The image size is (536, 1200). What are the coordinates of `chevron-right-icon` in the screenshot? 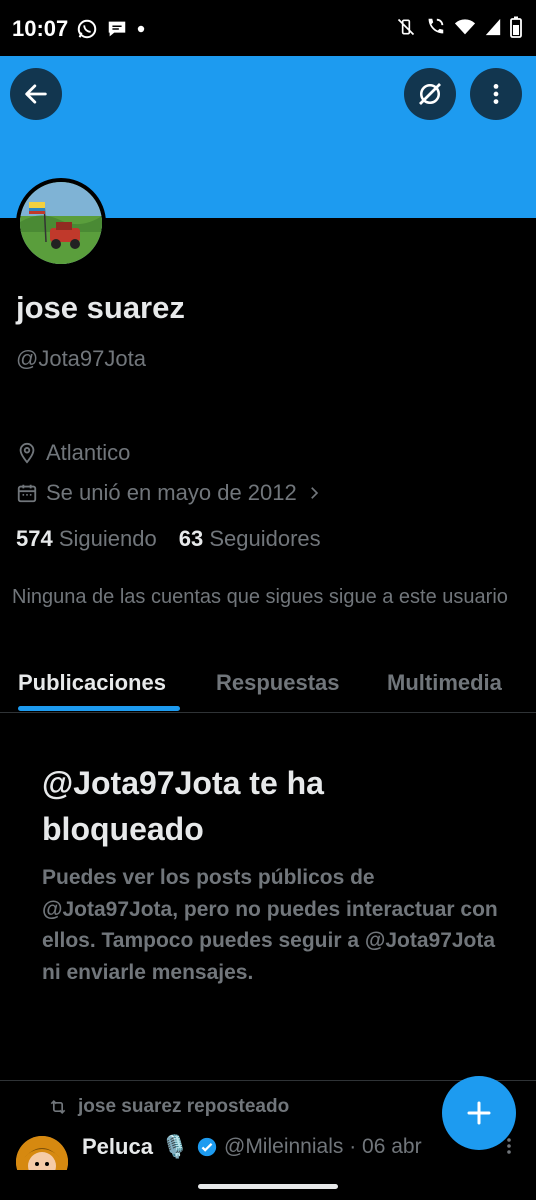 It's located at (314, 493).